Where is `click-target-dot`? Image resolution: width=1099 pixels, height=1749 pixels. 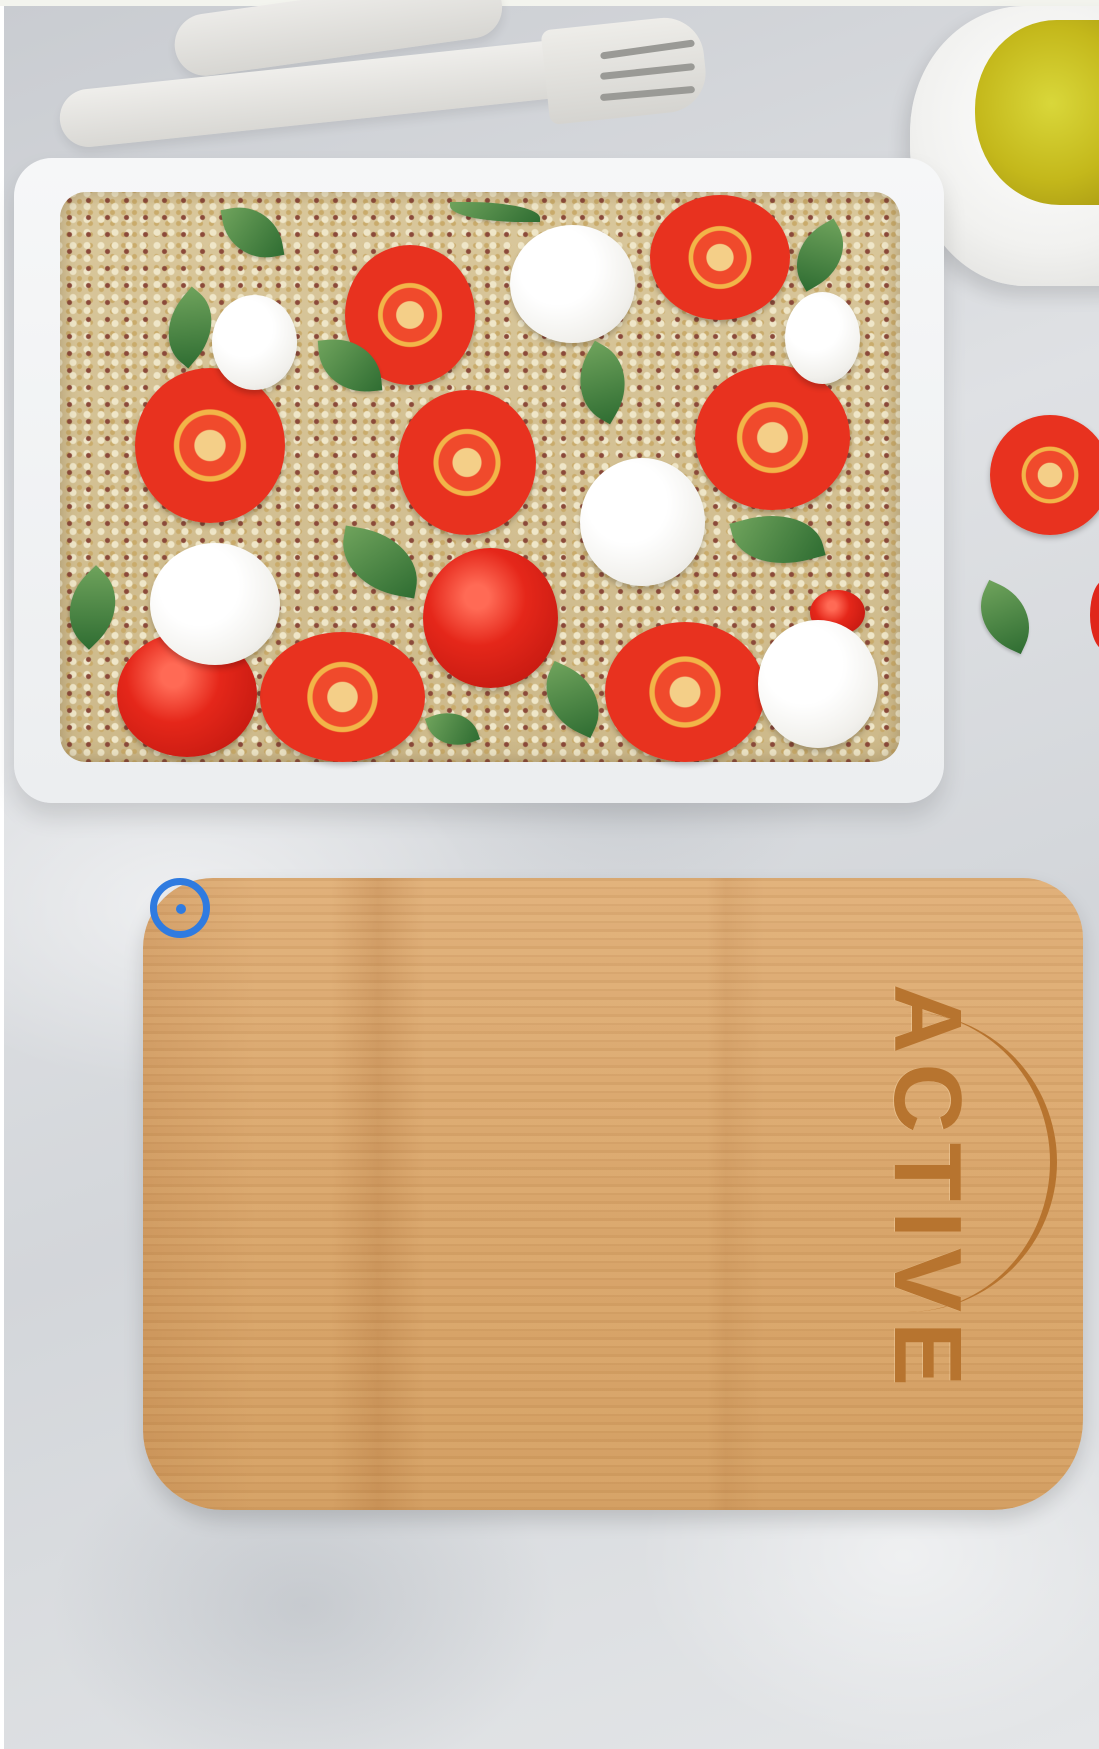 click-target-dot is located at coordinates (181, 909).